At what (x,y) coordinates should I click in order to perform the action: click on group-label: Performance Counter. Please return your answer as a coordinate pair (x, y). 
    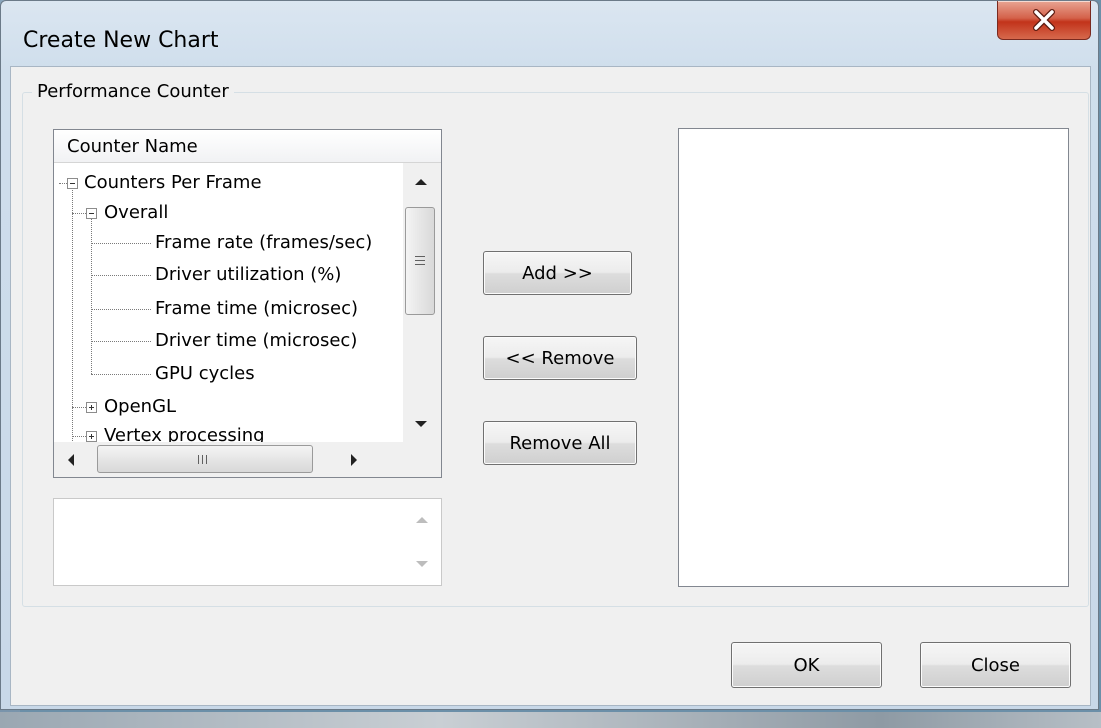
    Looking at the image, I should click on (133, 91).